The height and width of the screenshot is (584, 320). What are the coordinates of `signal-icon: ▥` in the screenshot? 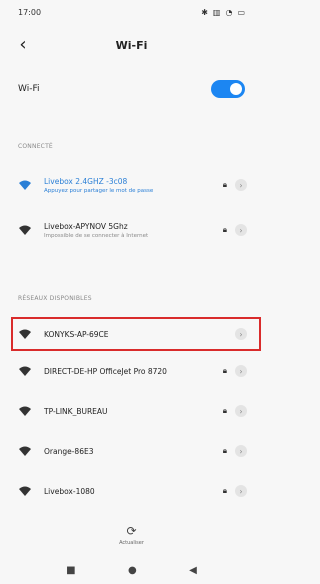 It's located at (216, 12).